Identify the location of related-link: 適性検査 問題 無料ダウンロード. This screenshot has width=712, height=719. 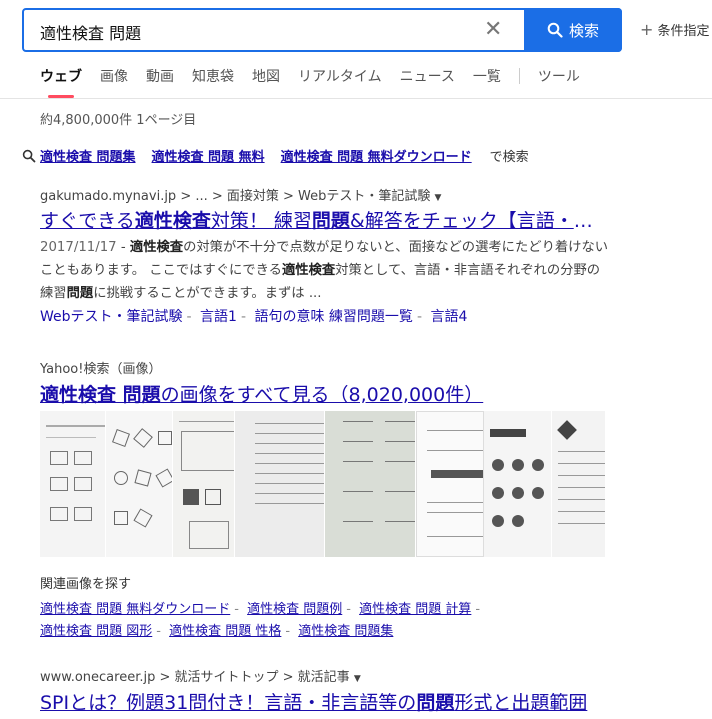
(135, 609).